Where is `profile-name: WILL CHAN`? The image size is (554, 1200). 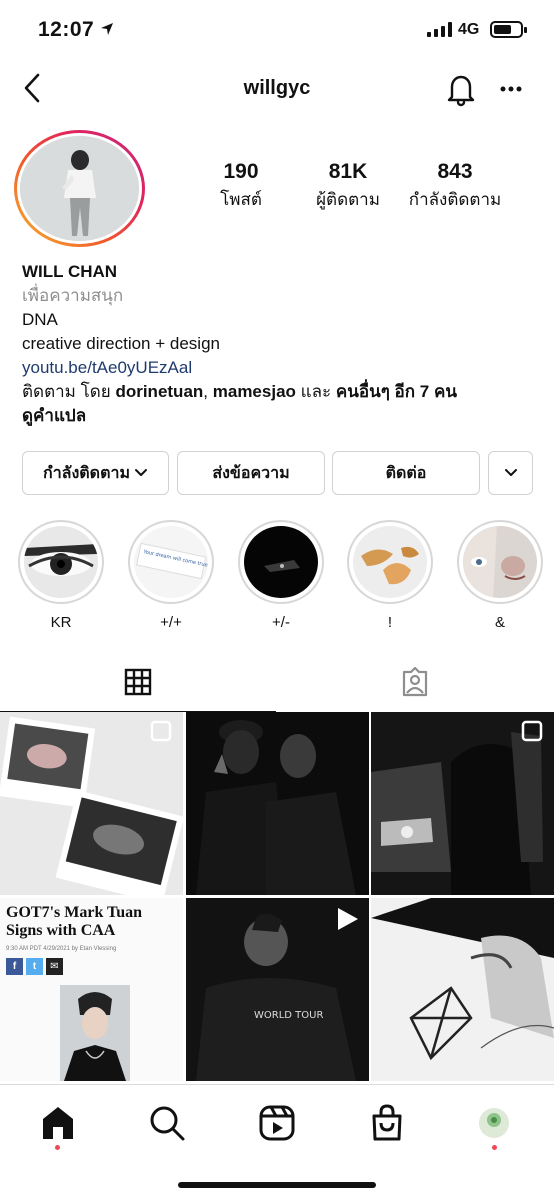
profile-name: WILL CHAN is located at coordinates (70, 271).